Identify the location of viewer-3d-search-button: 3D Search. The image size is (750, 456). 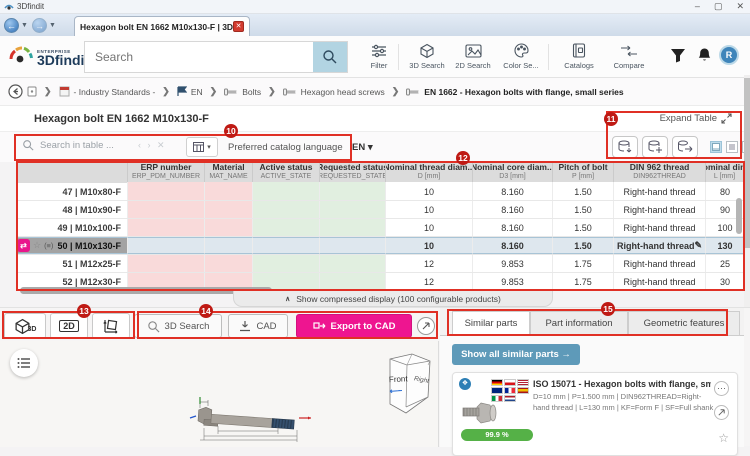
(178, 326).